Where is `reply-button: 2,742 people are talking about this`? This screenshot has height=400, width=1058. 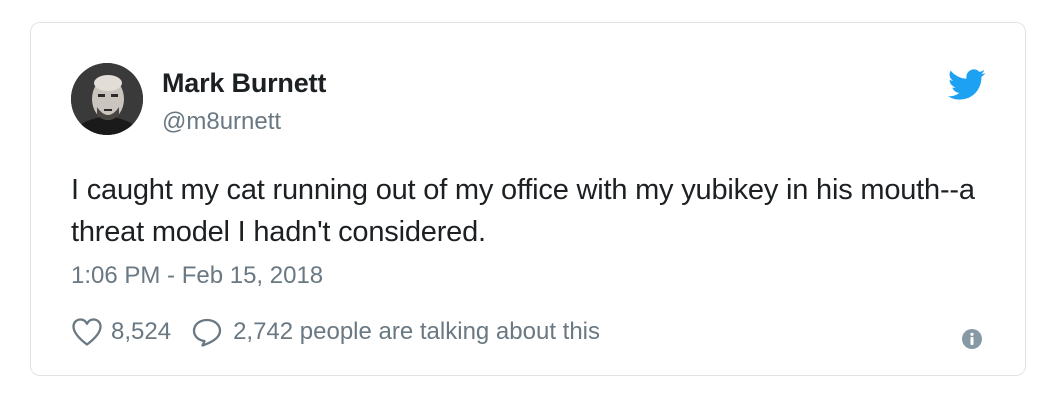 reply-button: 2,742 people are talking about this is located at coordinates (395, 332).